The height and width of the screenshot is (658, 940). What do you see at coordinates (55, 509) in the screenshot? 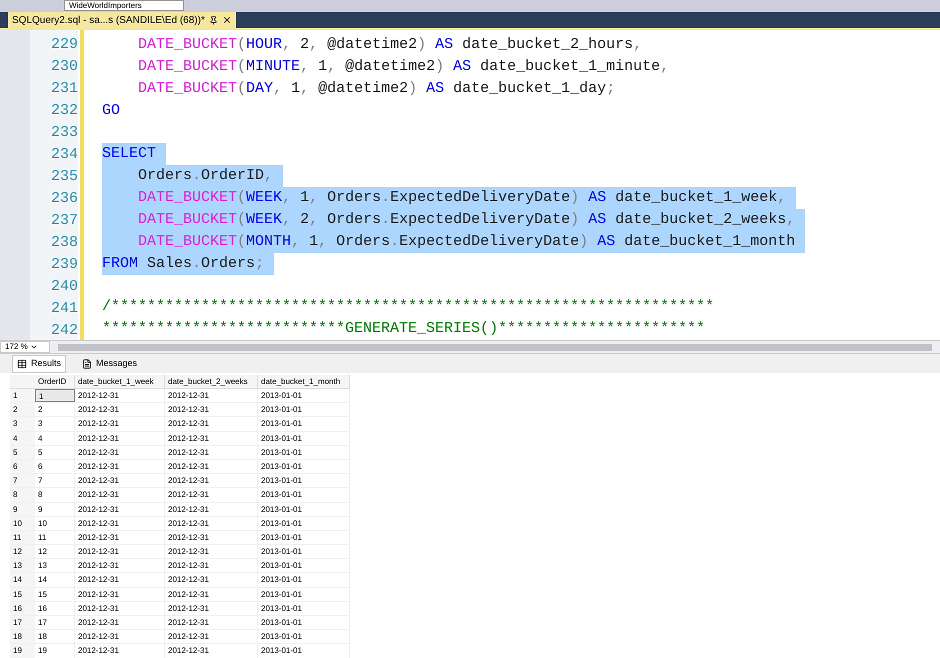
I see `table-cell: 9` at bounding box center [55, 509].